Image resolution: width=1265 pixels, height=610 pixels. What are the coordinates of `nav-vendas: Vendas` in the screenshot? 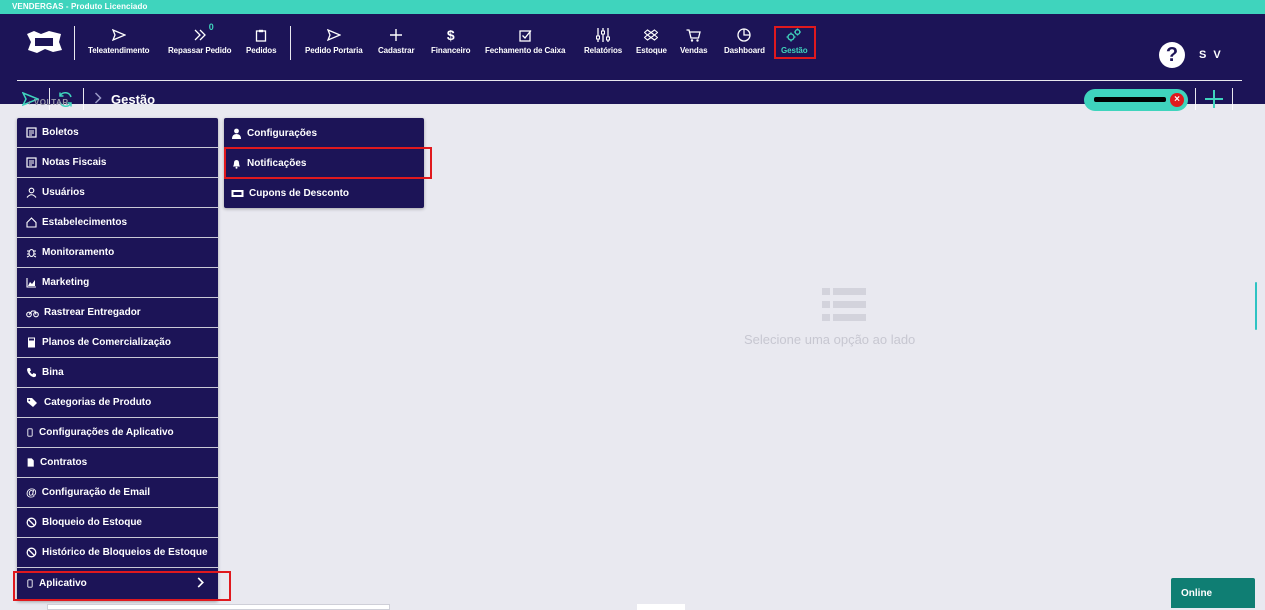 It's located at (694, 43).